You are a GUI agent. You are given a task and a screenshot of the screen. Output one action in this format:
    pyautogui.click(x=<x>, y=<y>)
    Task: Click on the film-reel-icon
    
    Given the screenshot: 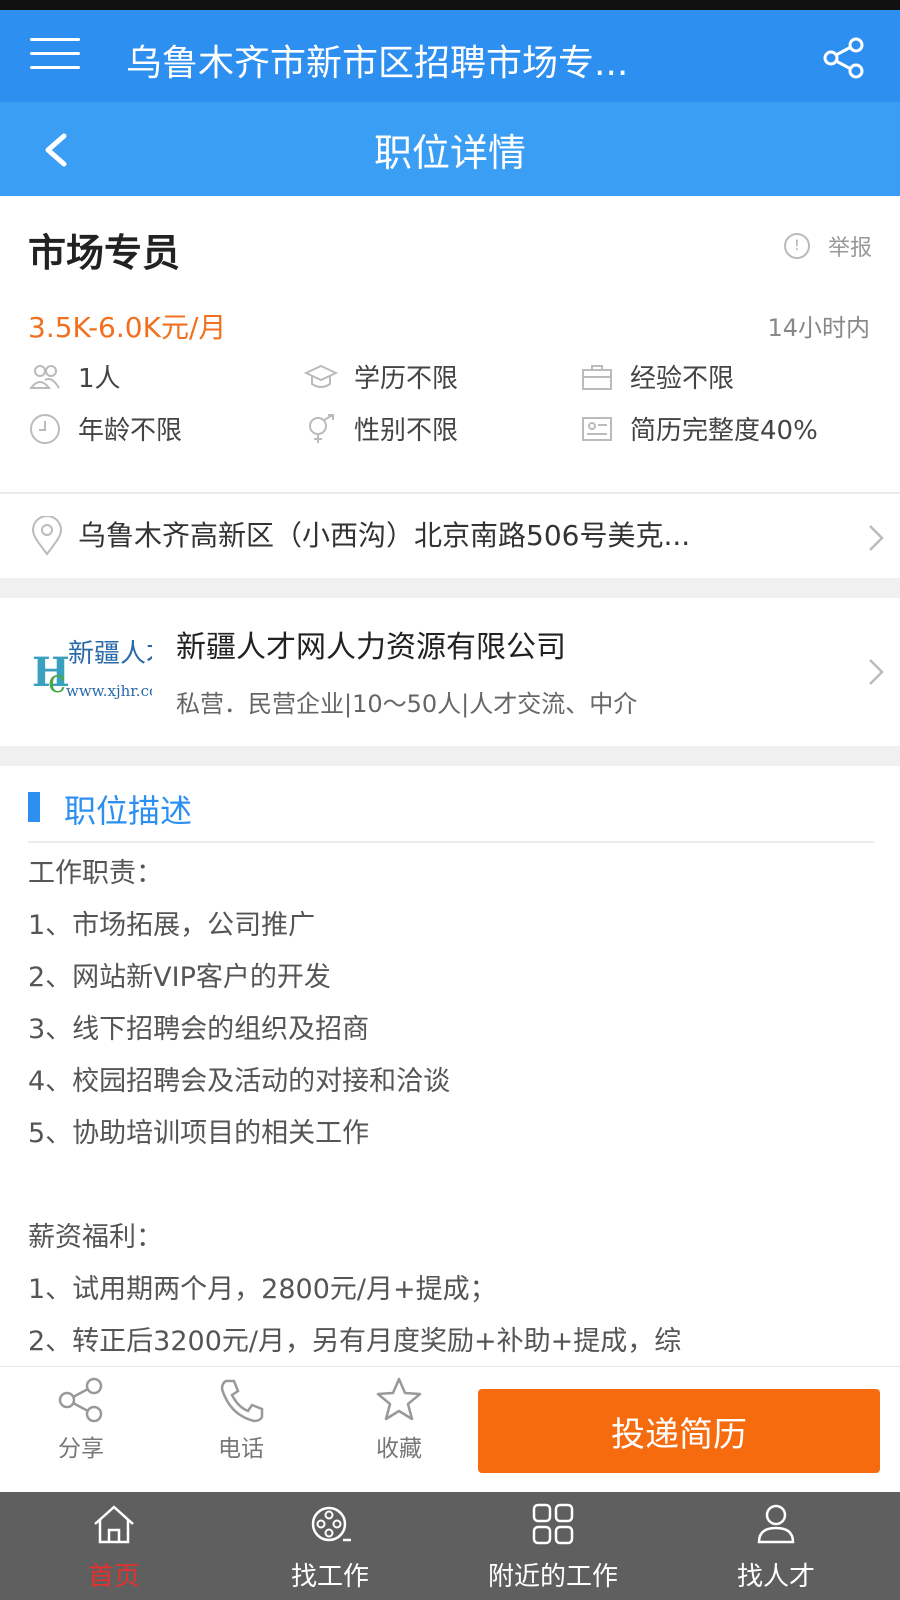 What is the action you would take?
    pyautogui.click(x=331, y=1524)
    